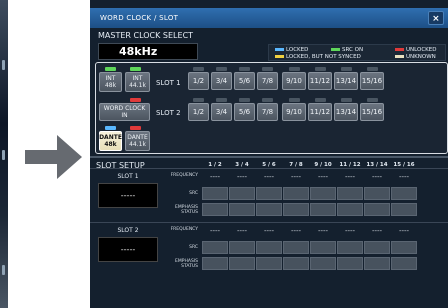 Image resolution: width=448 pixels, height=308 pixels. Describe the element at coordinates (294, 112) in the screenshot. I see `slot-2-channel-button: 9/10` at that location.